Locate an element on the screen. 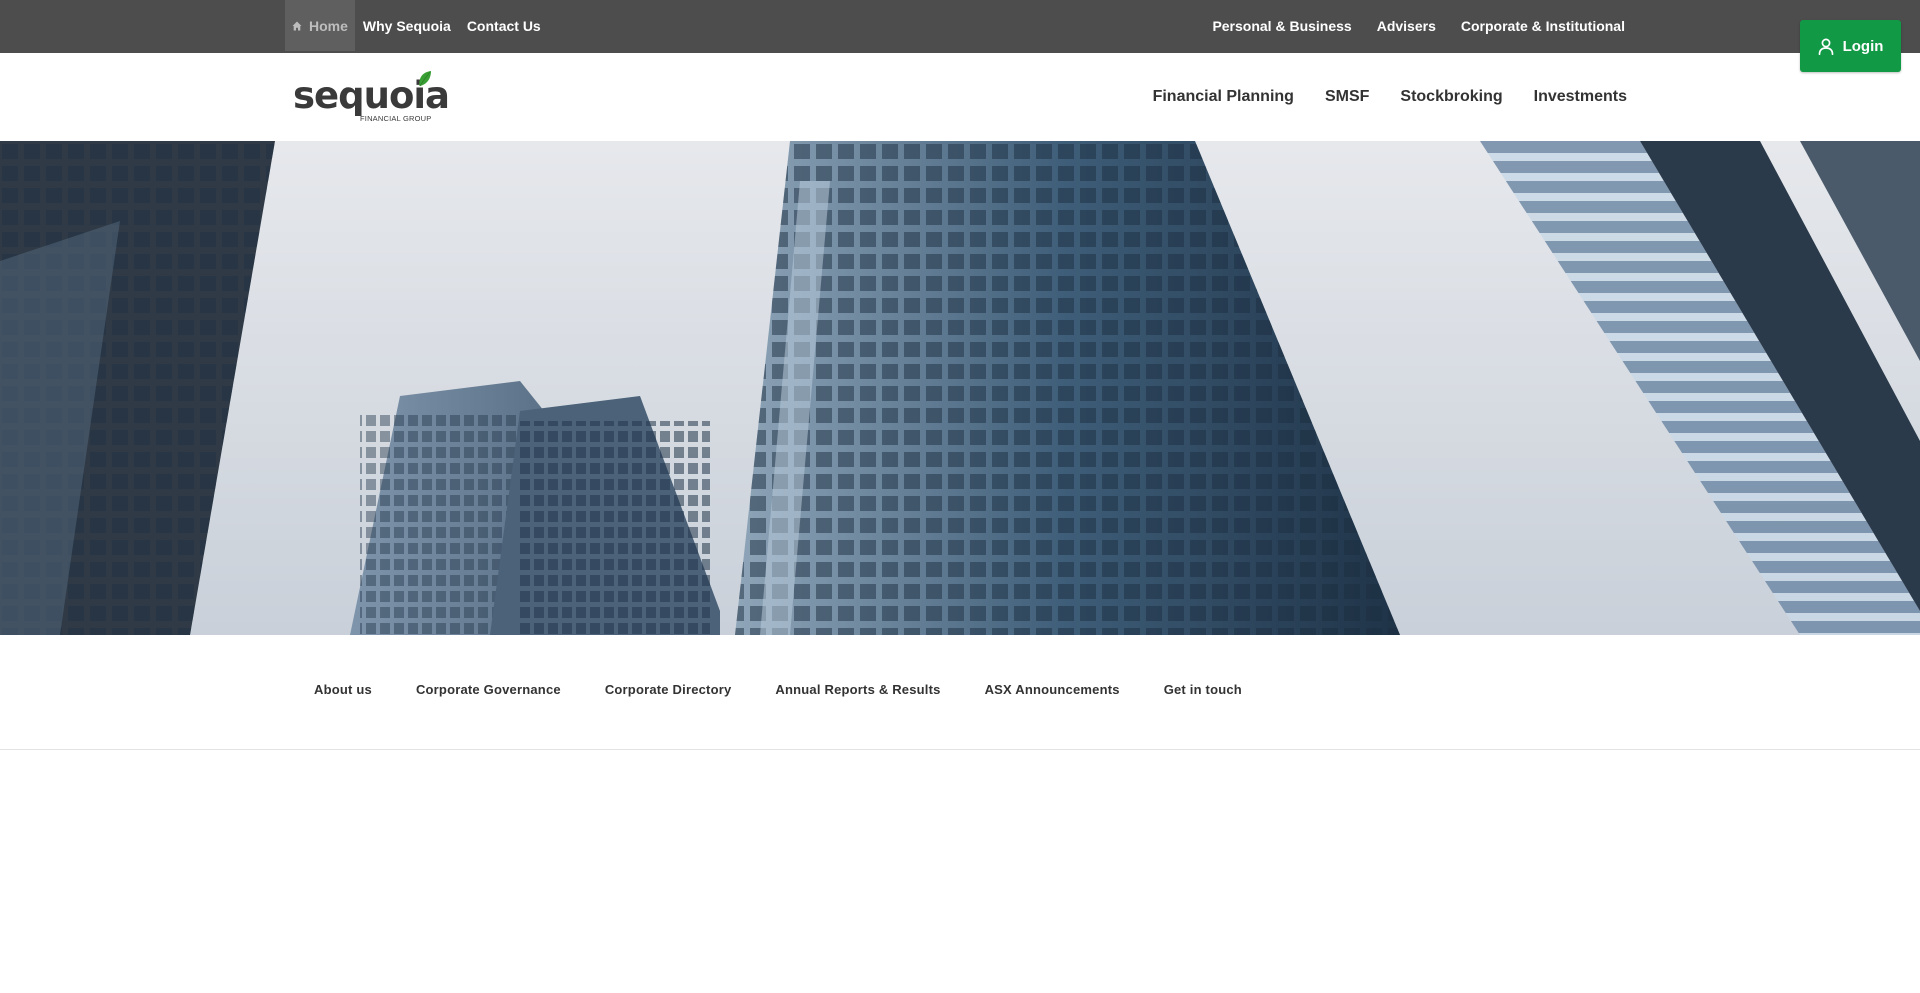 The height and width of the screenshot is (993, 1920). corporate-institutional-link: Corporate & Institutional is located at coordinates (1543, 26).